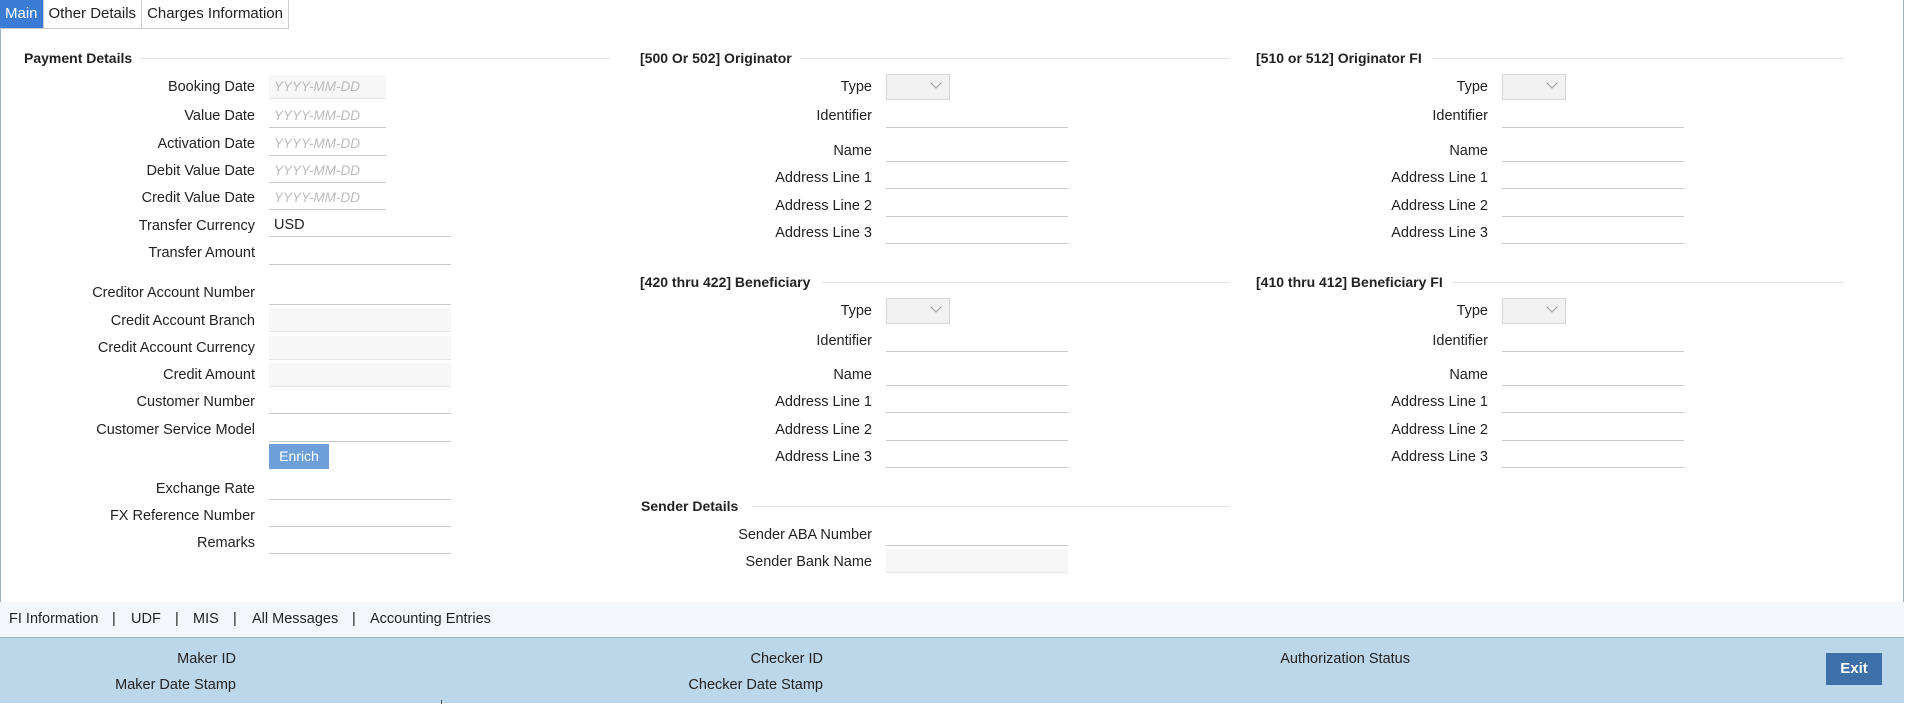 The width and height of the screenshot is (1906, 704). I want to click on tab-charges-information: Charges Information, so click(215, 14).